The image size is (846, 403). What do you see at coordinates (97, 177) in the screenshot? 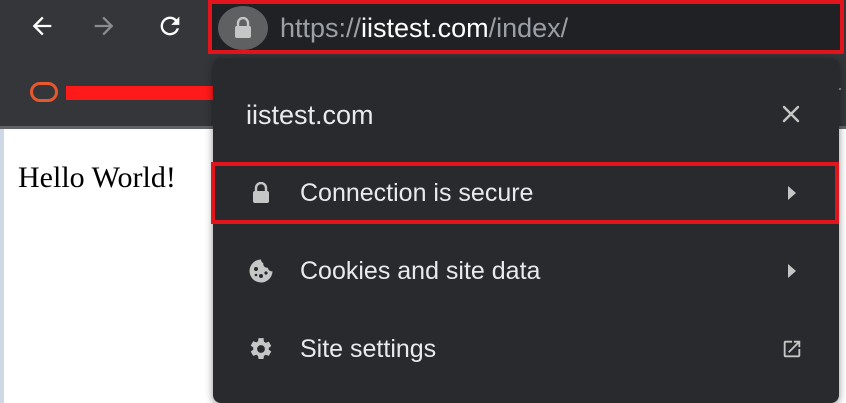
I see `page-body-text: Hello World!` at bounding box center [97, 177].